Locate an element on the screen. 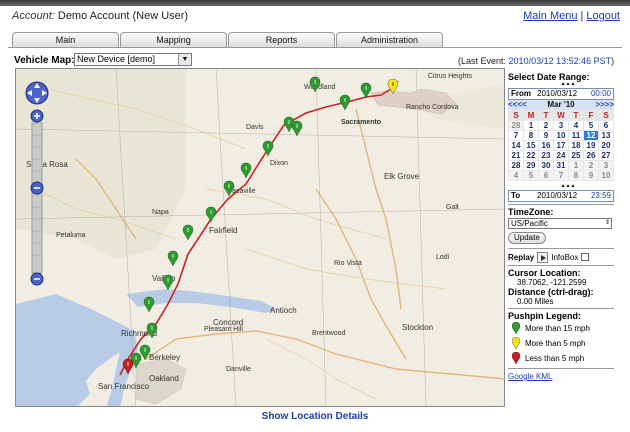 The width and height of the screenshot is (630, 432). infobox-label: InfoBox is located at coordinates (565, 257).